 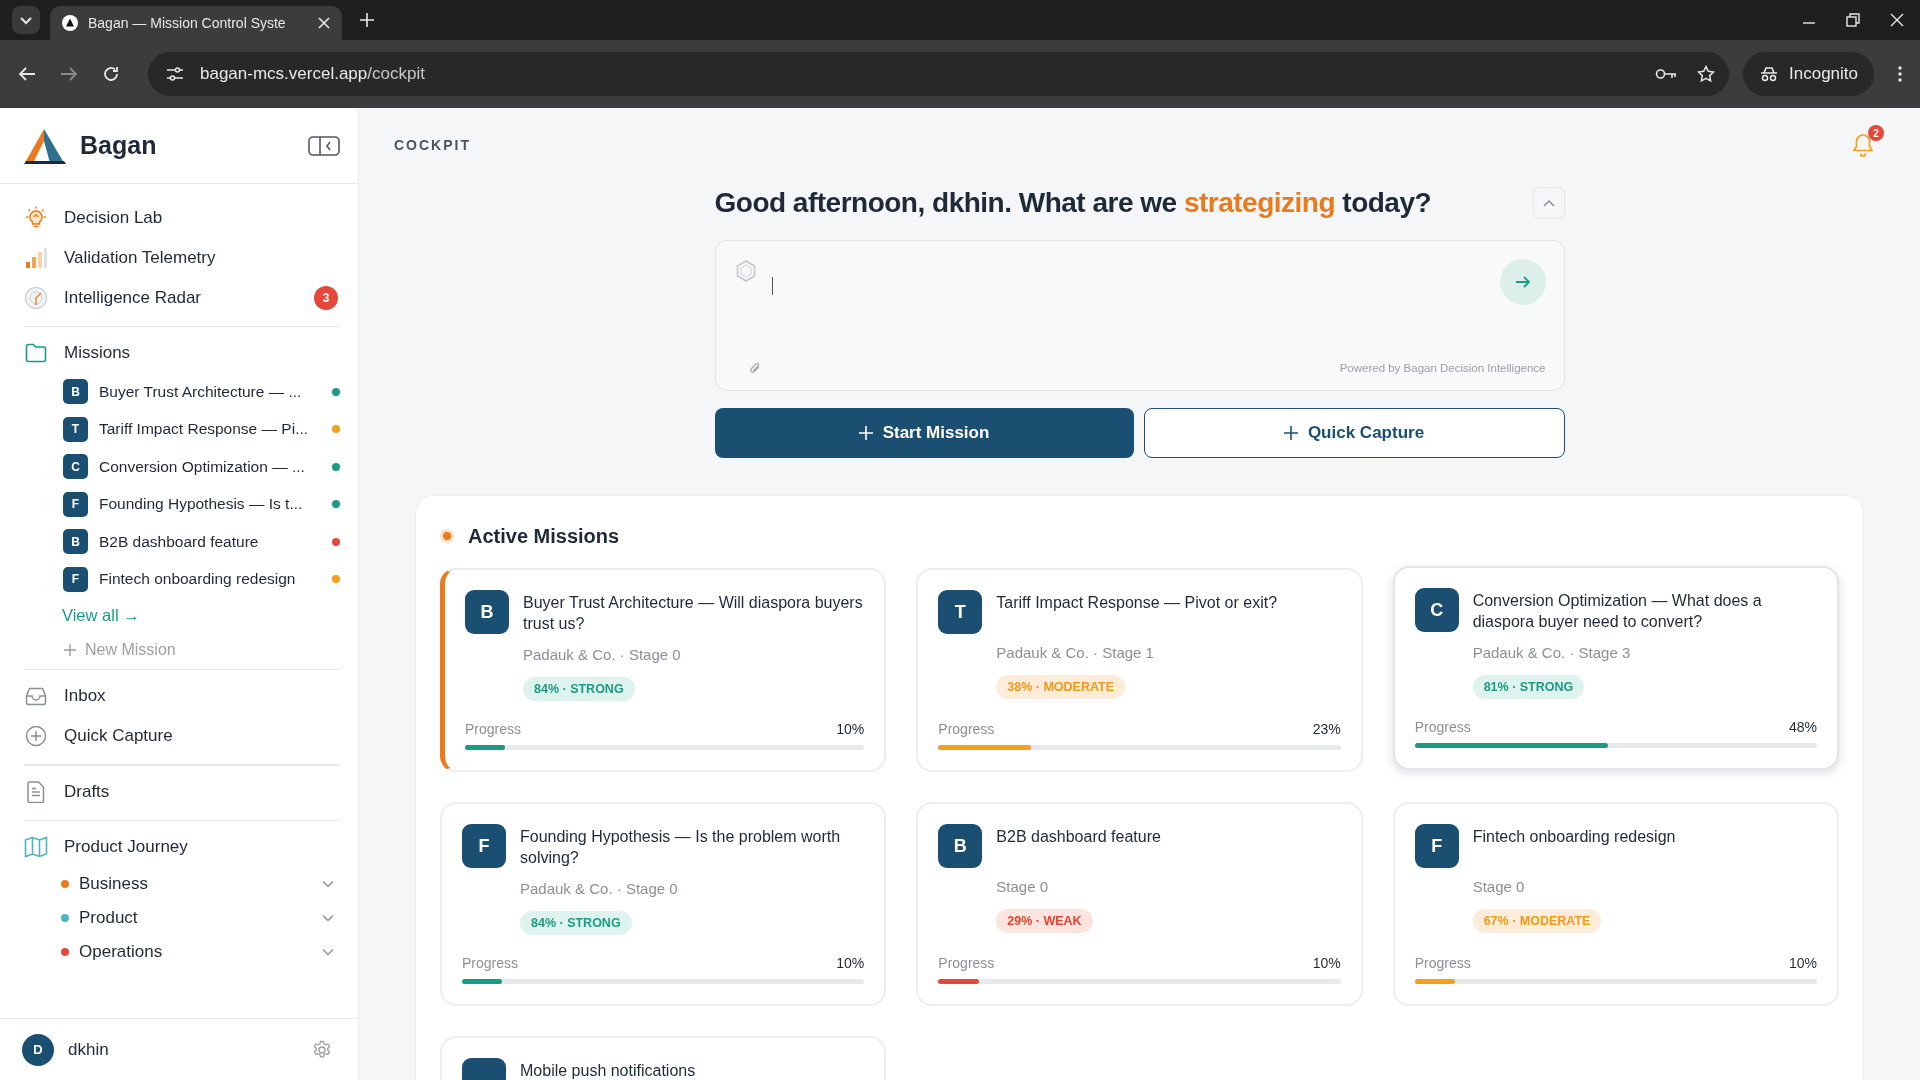 I want to click on tab-title: Bagan — Mission Control Syste, so click(x=187, y=23).